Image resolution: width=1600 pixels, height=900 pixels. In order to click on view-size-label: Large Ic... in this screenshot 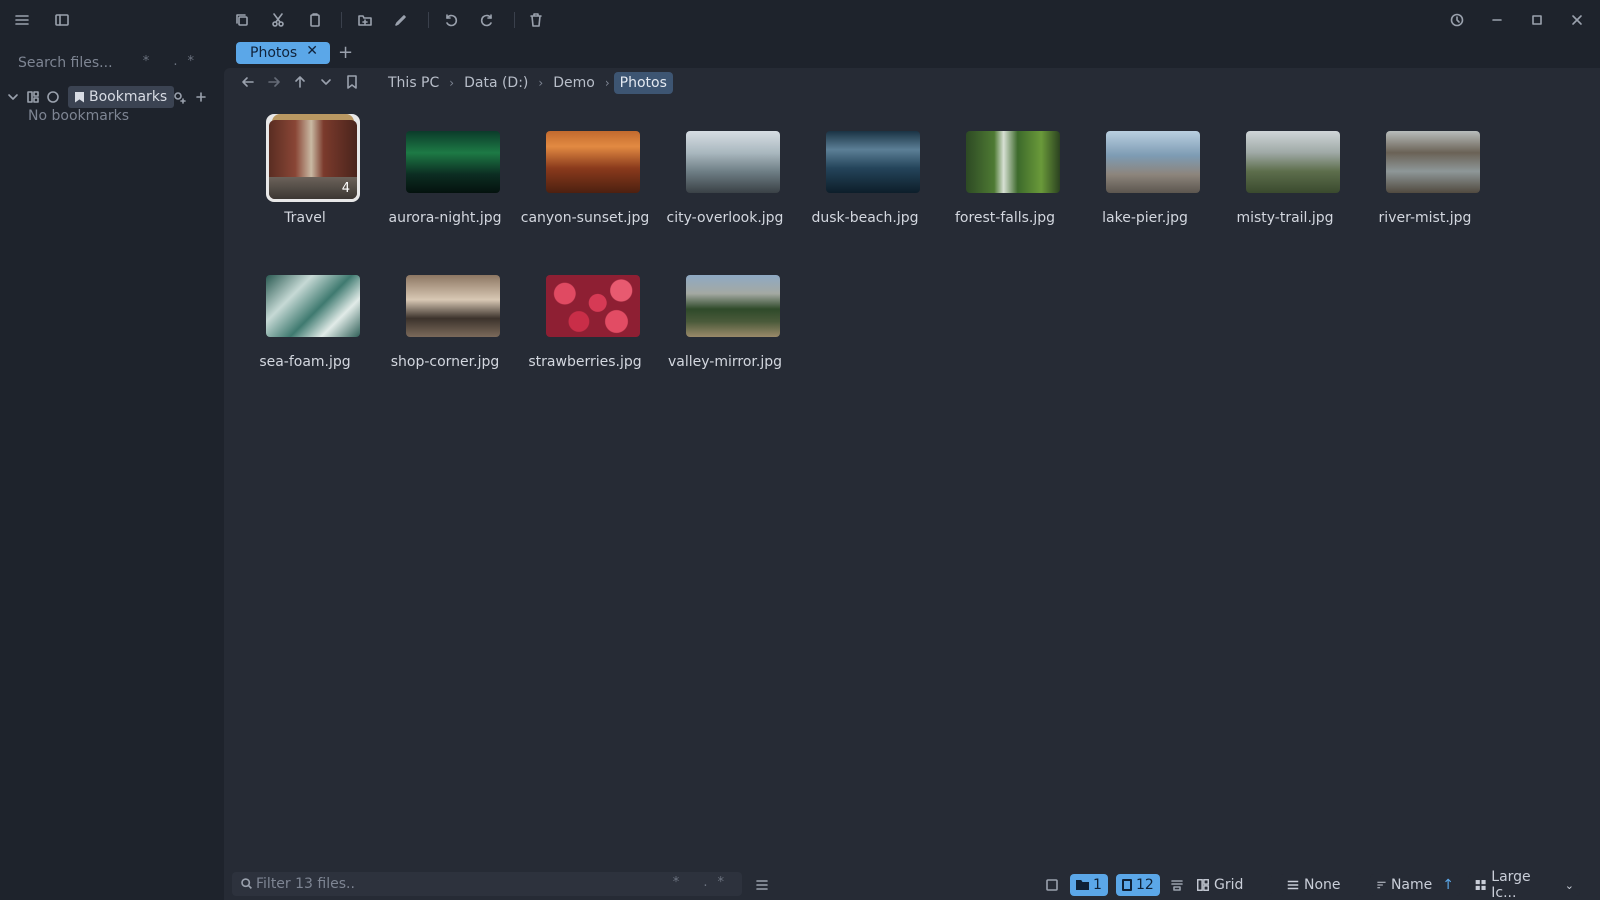, I will do `click(1511, 884)`.